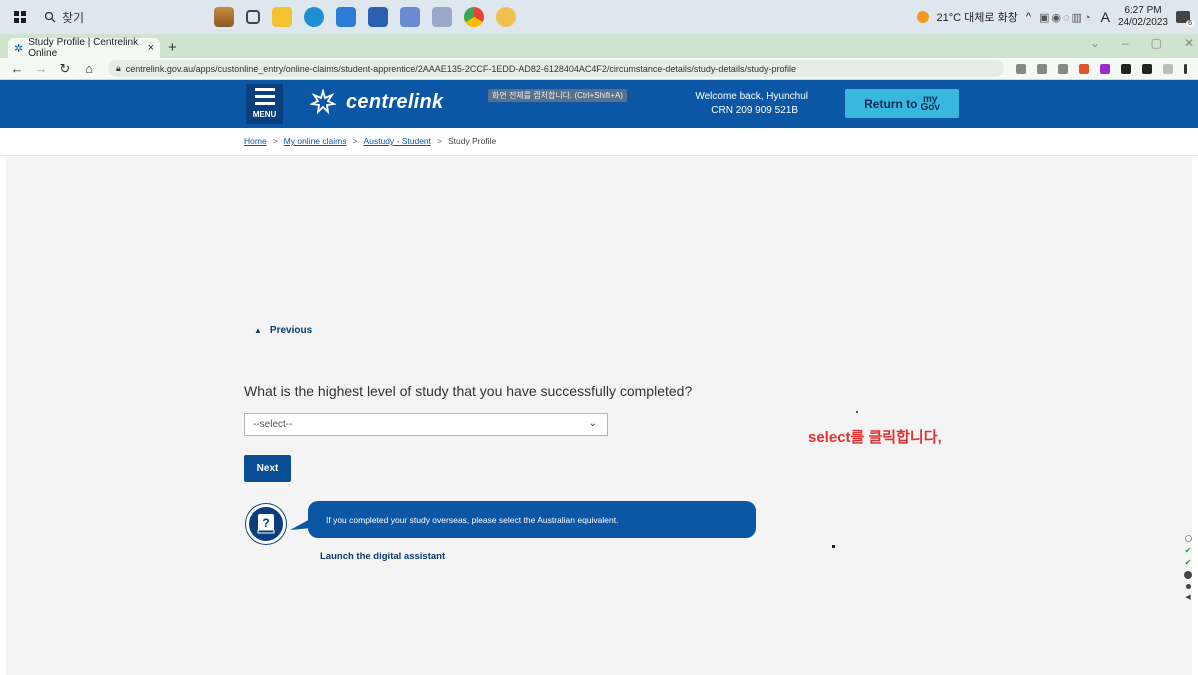 The width and height of the screenshot is (1198, 675). Describe the element at coordinates (382, 556) in the screenshot. I see `launch-assistant-link: Launch the digital assistant` at that location.